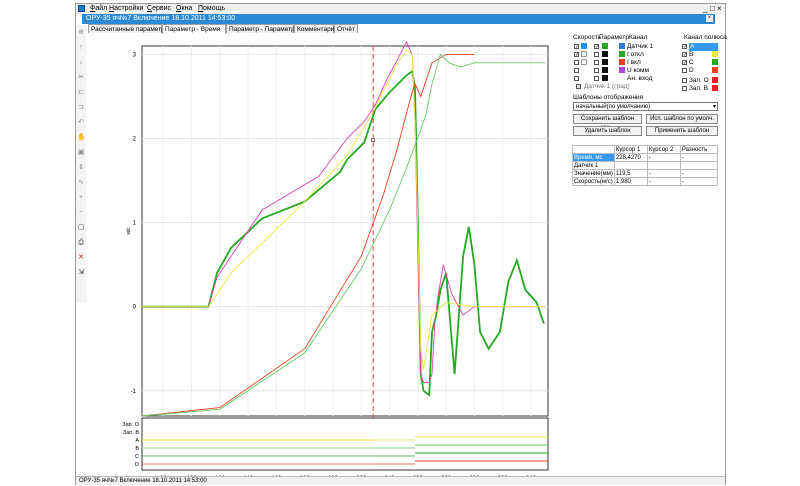  Describe the element at coordinates (638, 37) in the screenshot. I see `channel-column-label: Канал` at that location.